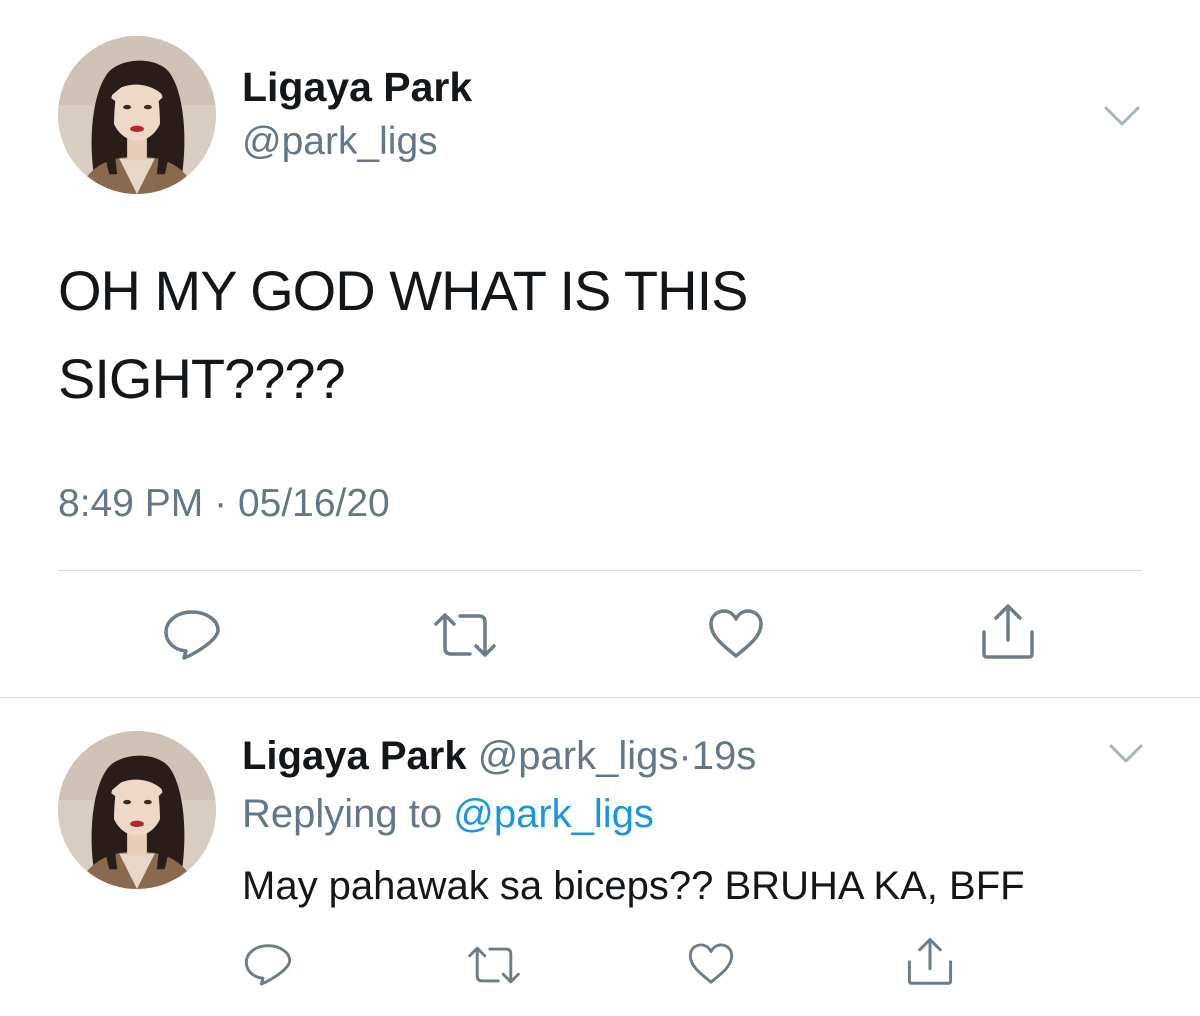 The height and width of the screenshot is (1016, 1200). I want to click on author-avatar, so click(137, 115).